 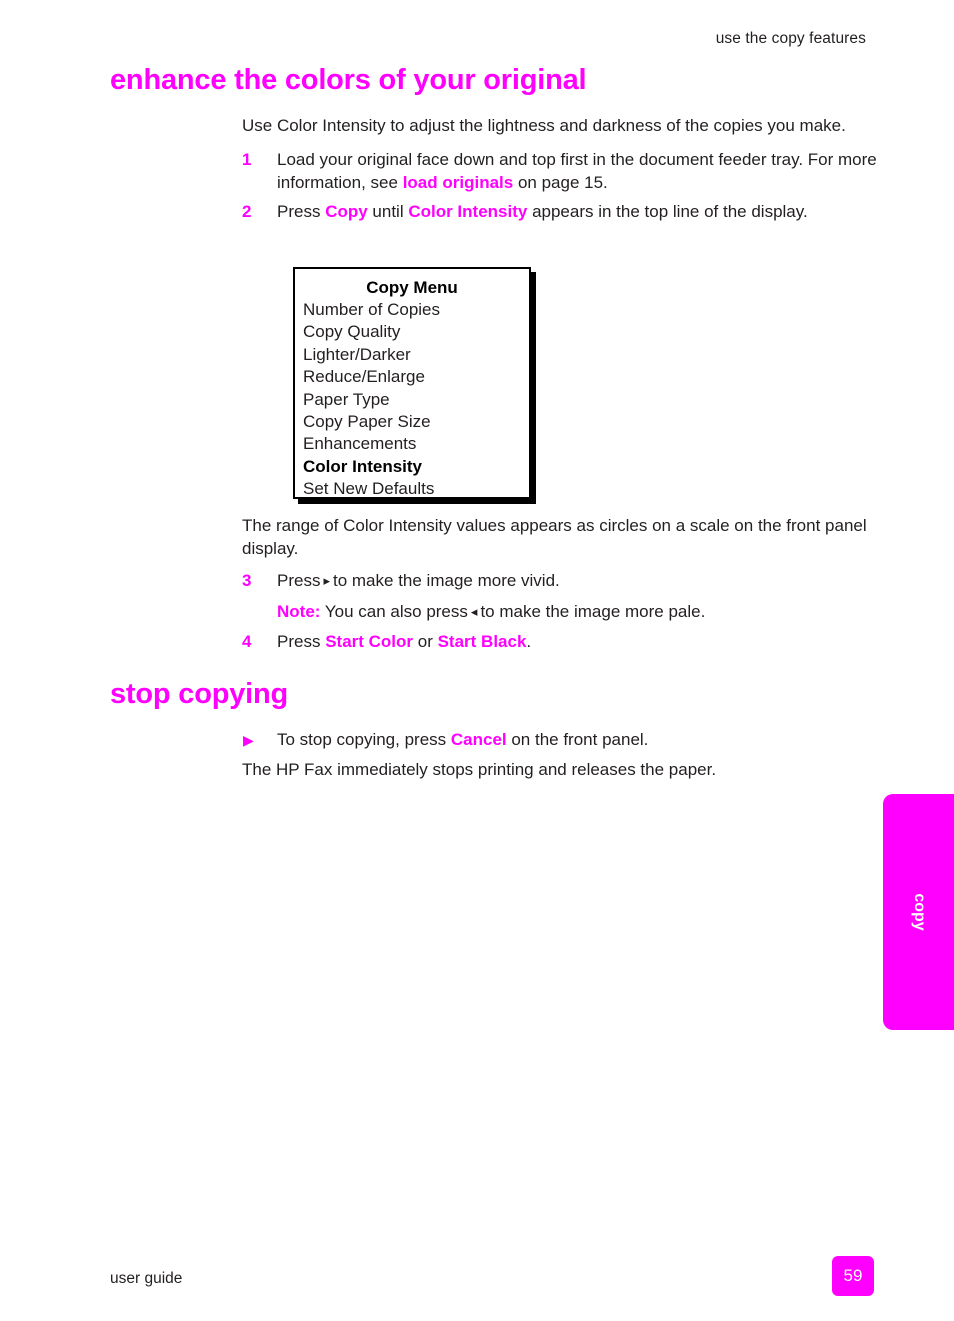 I want to click on step-3-text-after: to make the image more vivid., so click(x=446, y=580).